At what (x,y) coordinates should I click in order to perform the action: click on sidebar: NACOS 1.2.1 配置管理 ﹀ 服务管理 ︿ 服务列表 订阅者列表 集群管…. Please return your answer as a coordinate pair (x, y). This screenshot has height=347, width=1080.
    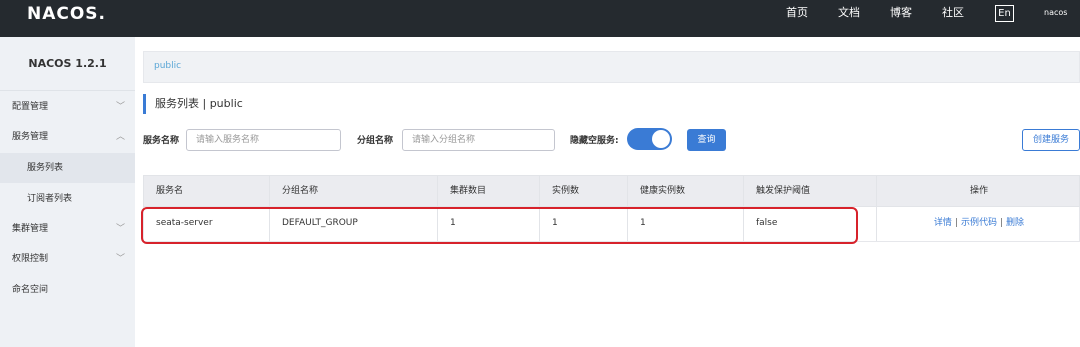
    Looking at the image, I should click on (67, 192).